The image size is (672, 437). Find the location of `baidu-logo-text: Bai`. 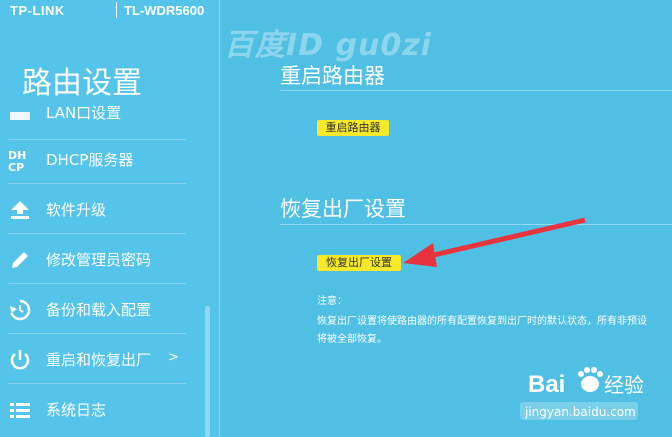

baidu-logo-text: Bai is located at coordinates (546, 384).